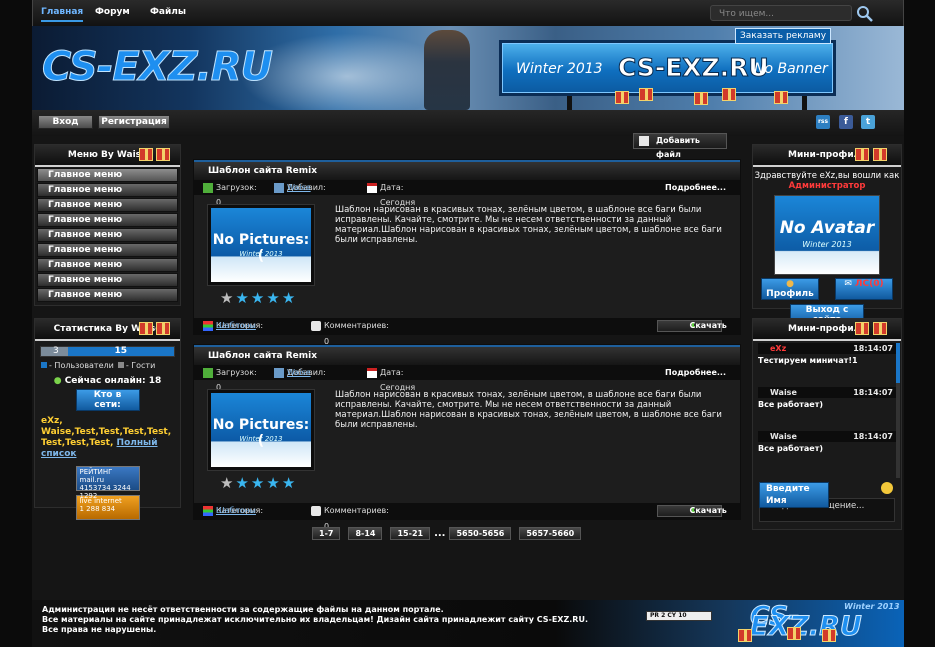 This screenshot has height=647, width=935. I want to click on add-file-button: Добавить файл, so click(680, 146).